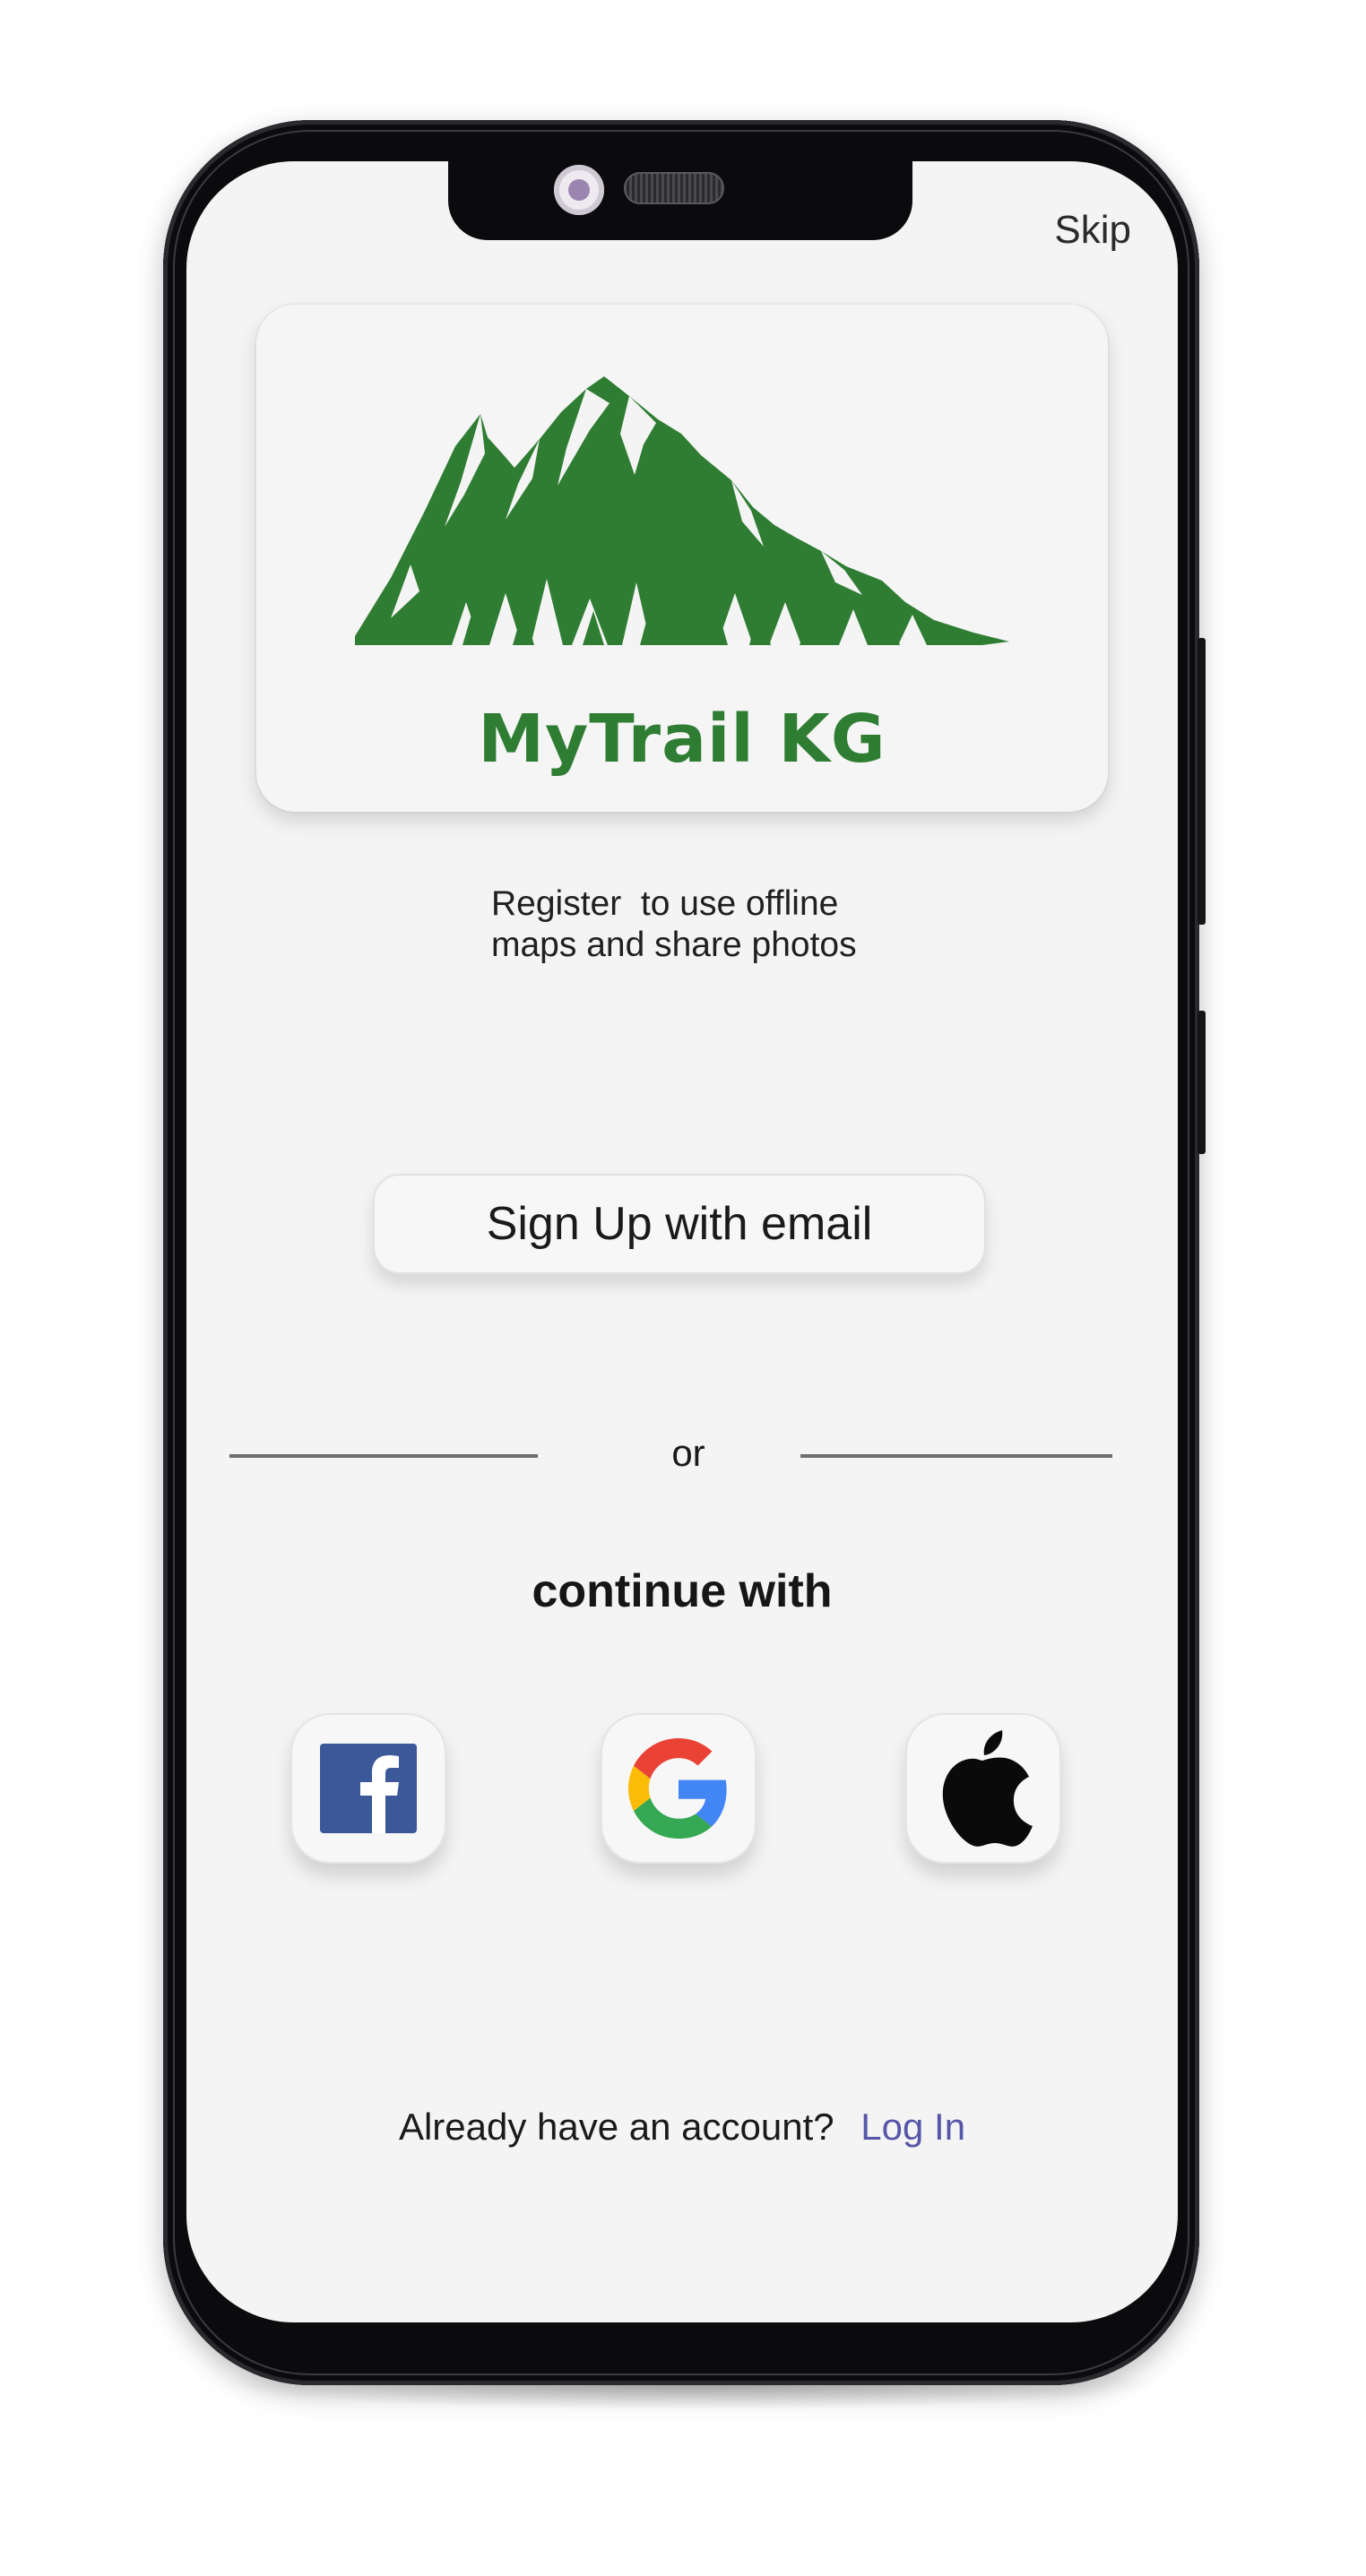 The width and height of the screenshot is (1366, 2576). Describe the element at coordinates (682, 739) in the screenshot. I see `brand-title: MyTrail KG` at that location.